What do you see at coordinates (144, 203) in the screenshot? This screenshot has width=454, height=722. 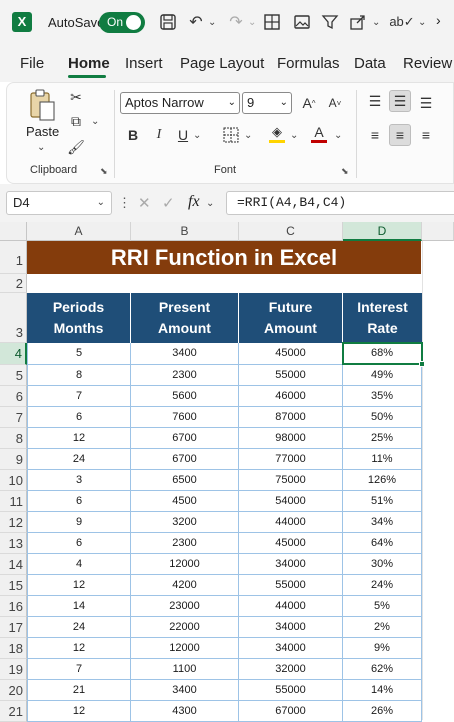 I see `cancel-icon: ✕` at bounding box center [144, 203].